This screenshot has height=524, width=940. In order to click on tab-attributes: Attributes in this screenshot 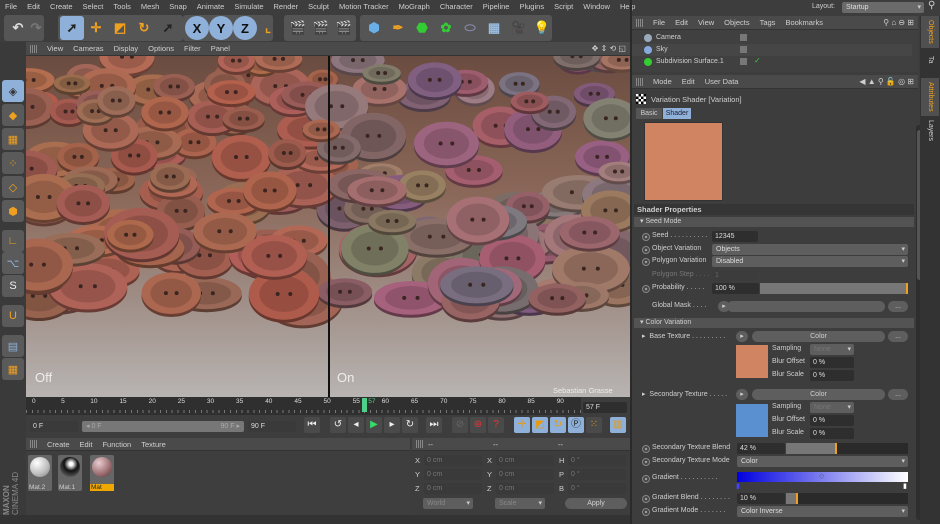, I will do `click(930, 97)`.